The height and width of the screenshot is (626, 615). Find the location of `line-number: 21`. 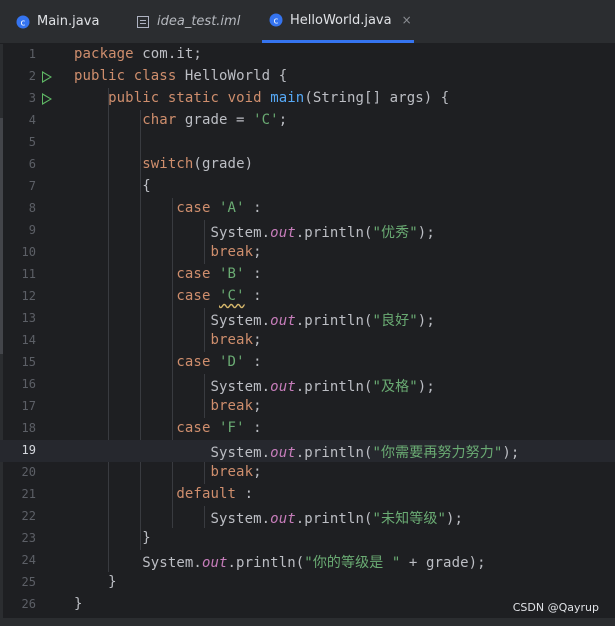

line-number: 21 is located at coordinates (28, 494).